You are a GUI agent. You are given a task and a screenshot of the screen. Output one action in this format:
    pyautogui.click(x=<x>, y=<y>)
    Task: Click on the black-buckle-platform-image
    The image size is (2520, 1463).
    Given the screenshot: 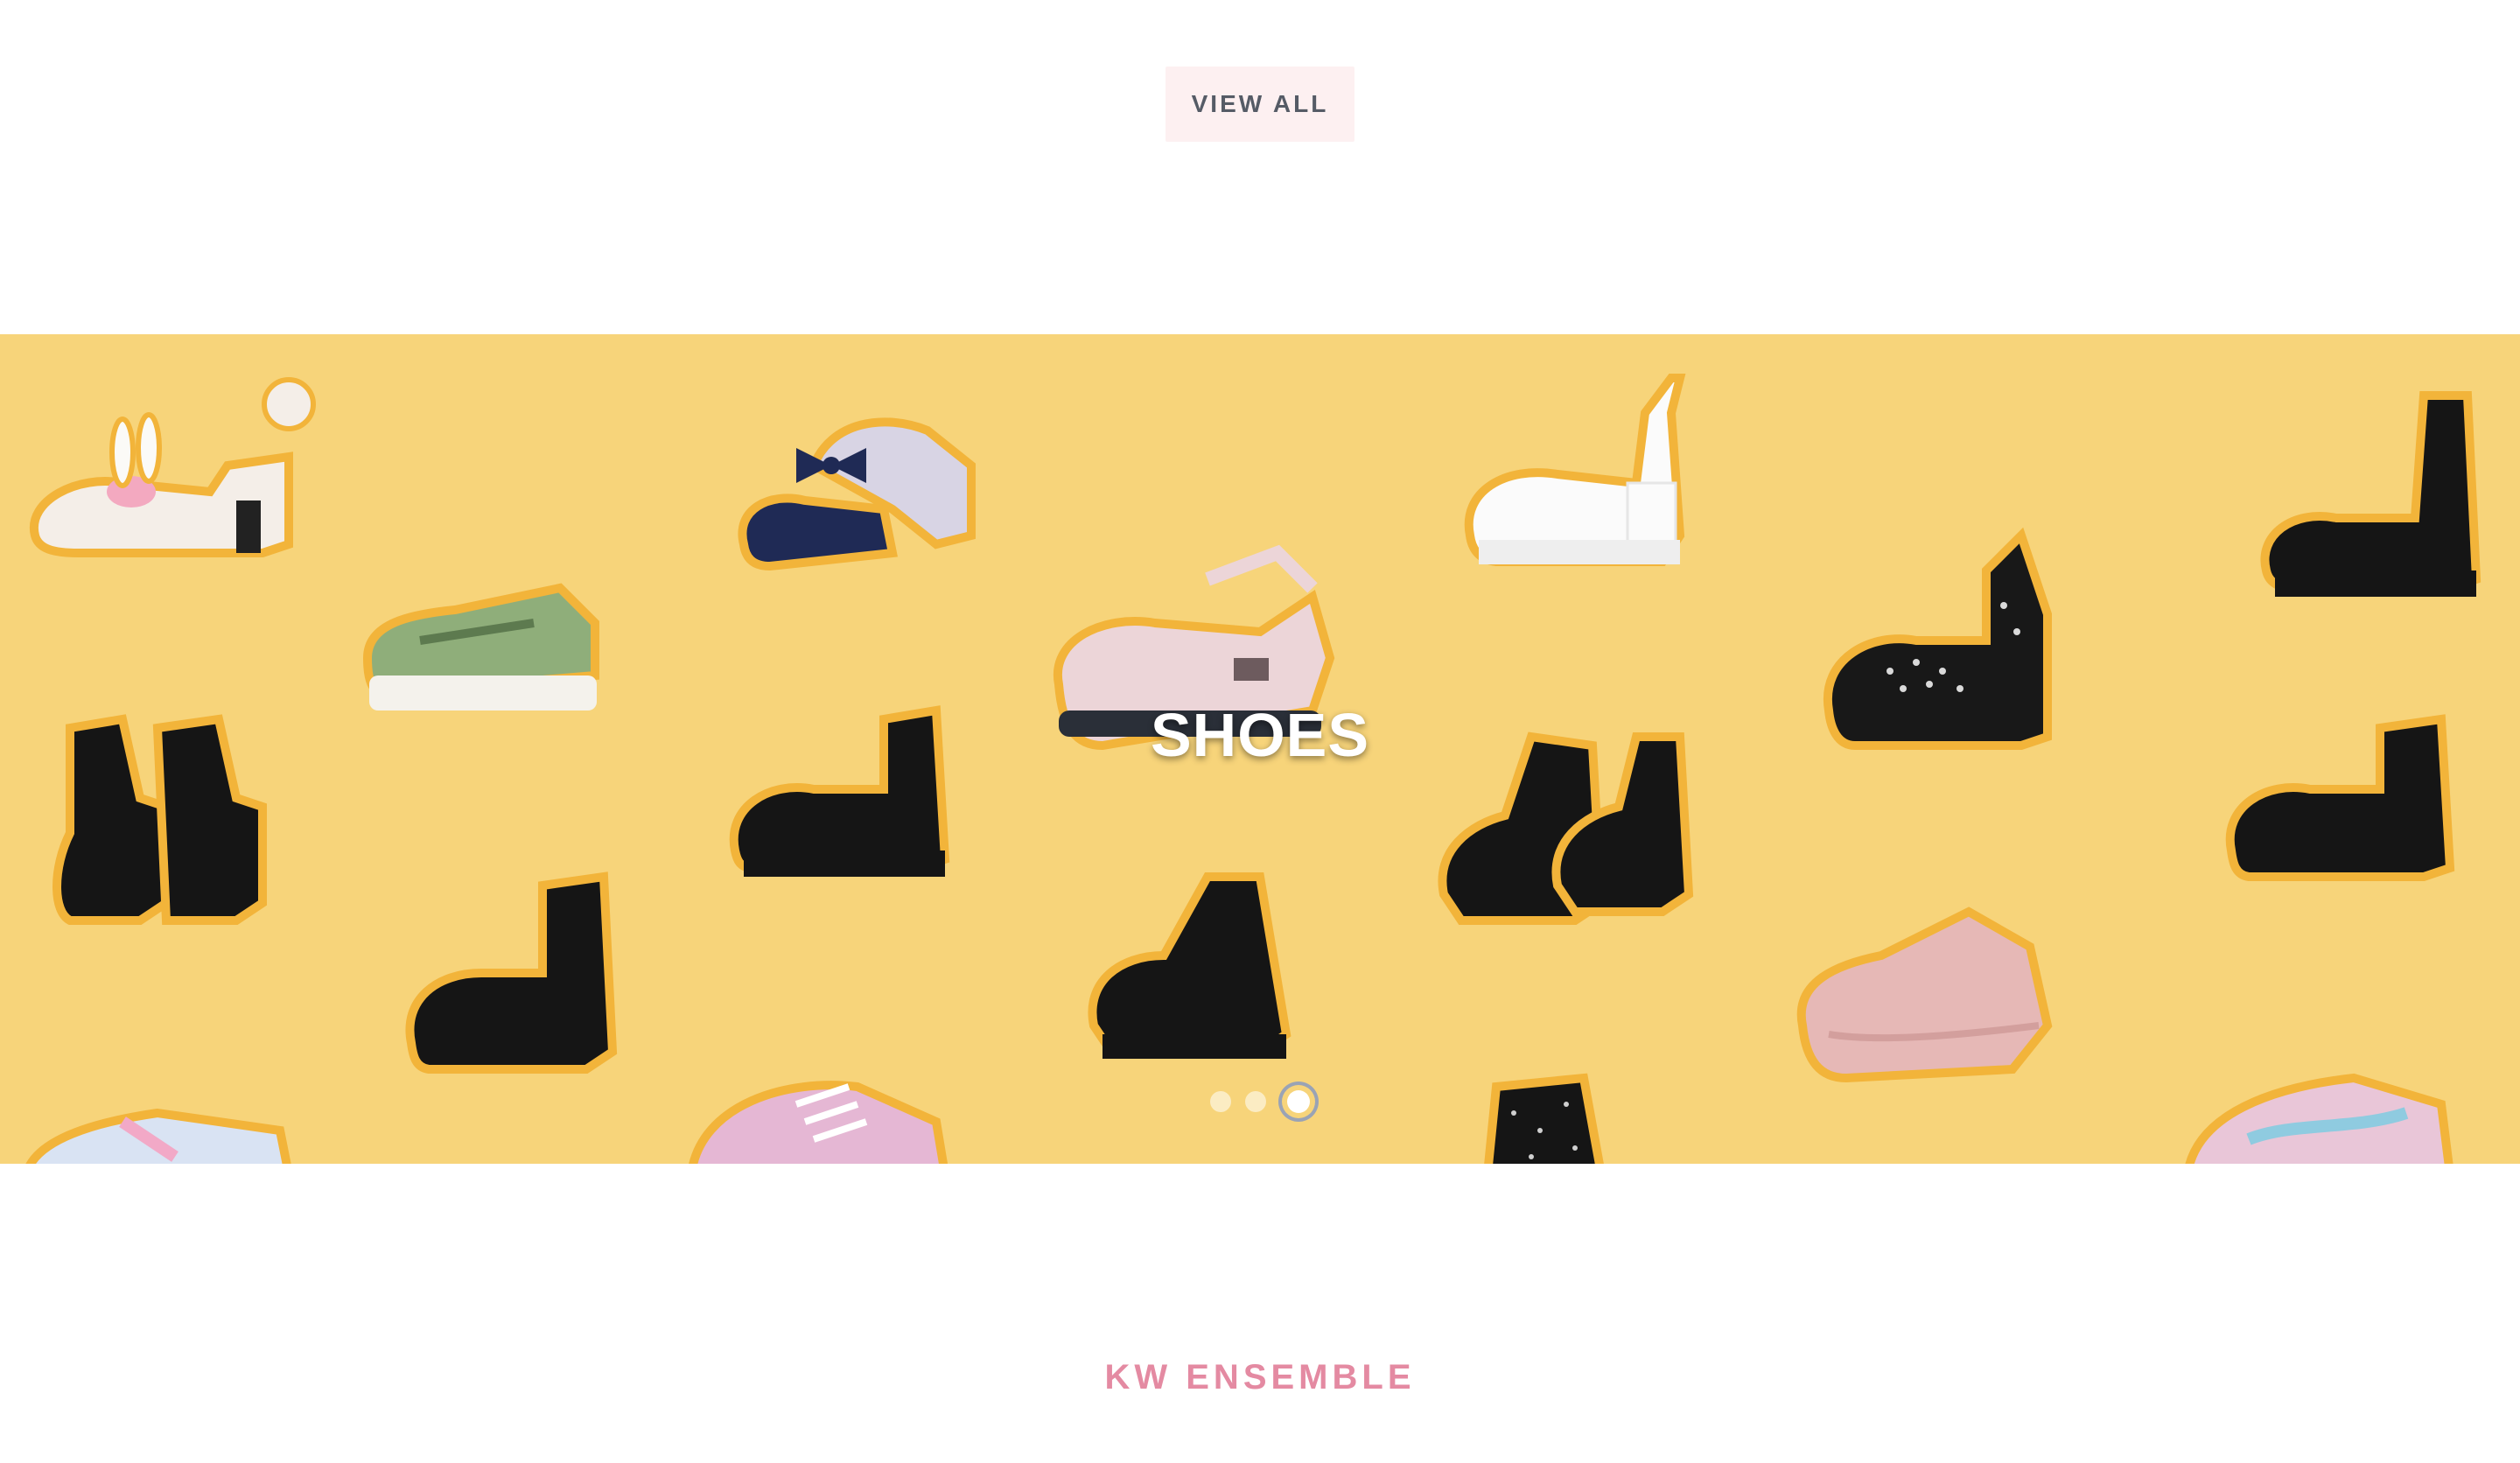 What is the action you would take?
    pyautogui.click(x=511, y=973)
    